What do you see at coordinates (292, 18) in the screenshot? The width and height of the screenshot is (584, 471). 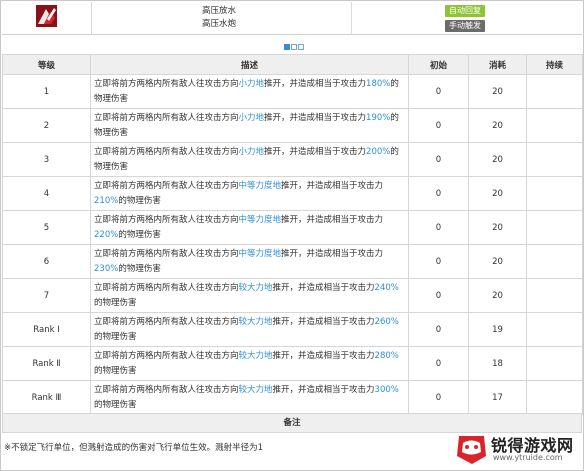 I see `skill-header: 高压放水 高压水炮 自动回复 手动触发` at bounding box center [292, 18].